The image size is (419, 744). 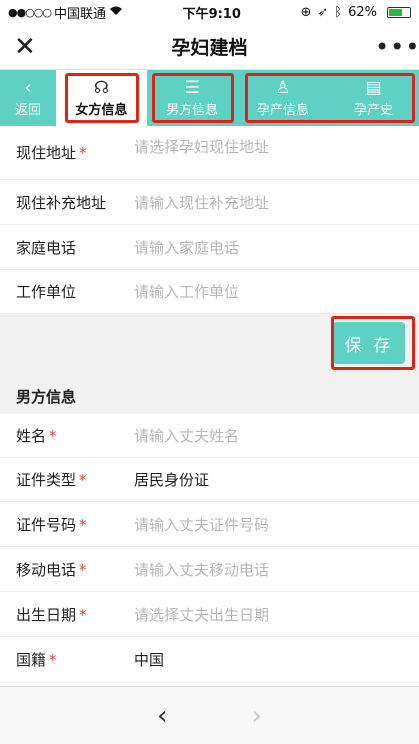 I want to click on field-label: 现住地址 *, so click(x=51, y=153).